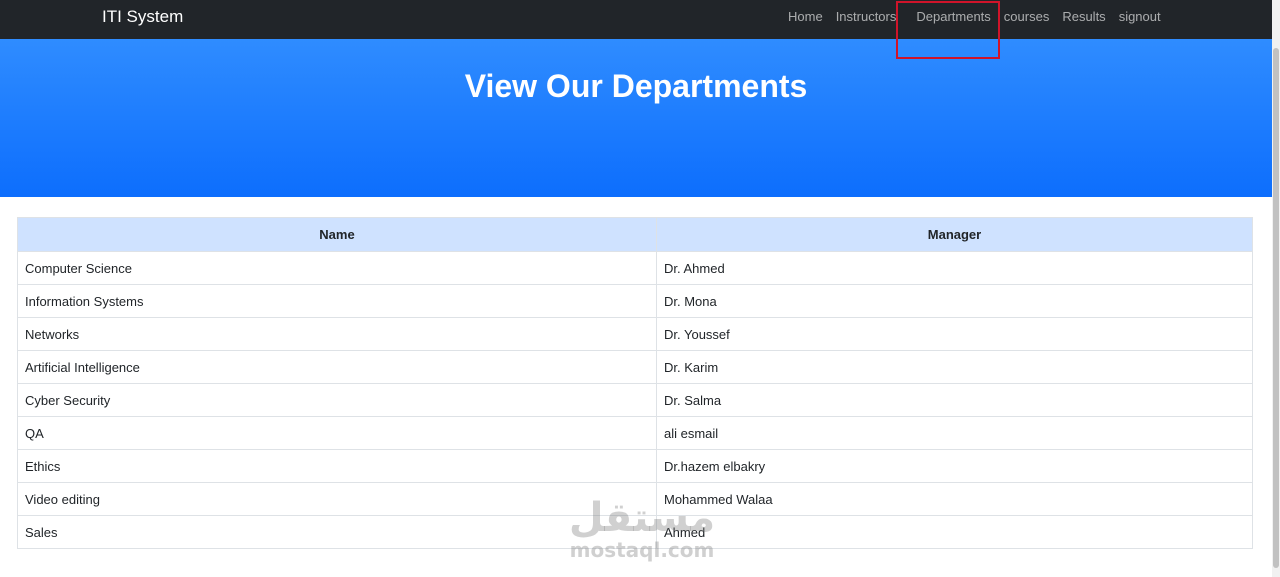 The height and width of the screenshot is (577, 1280). I want to click on cell-manager: Mohammed Walaa, so click(954, 499).